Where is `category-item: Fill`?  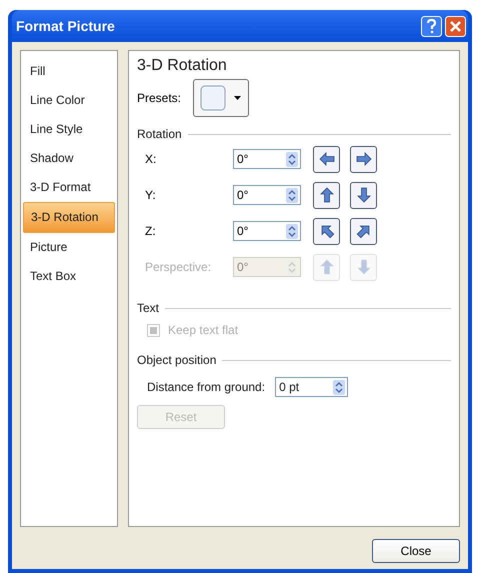
category-item: Fill is located at coordinates (69, 71).